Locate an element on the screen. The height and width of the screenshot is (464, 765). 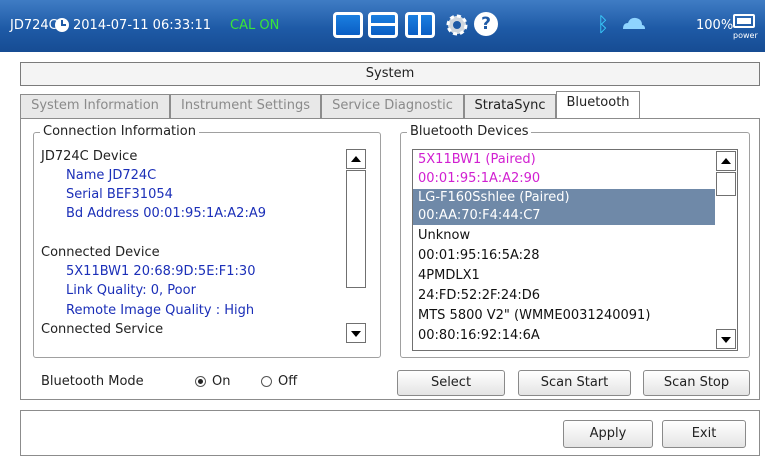
device-list-item: Unknow is located at coordinates (564, 236).